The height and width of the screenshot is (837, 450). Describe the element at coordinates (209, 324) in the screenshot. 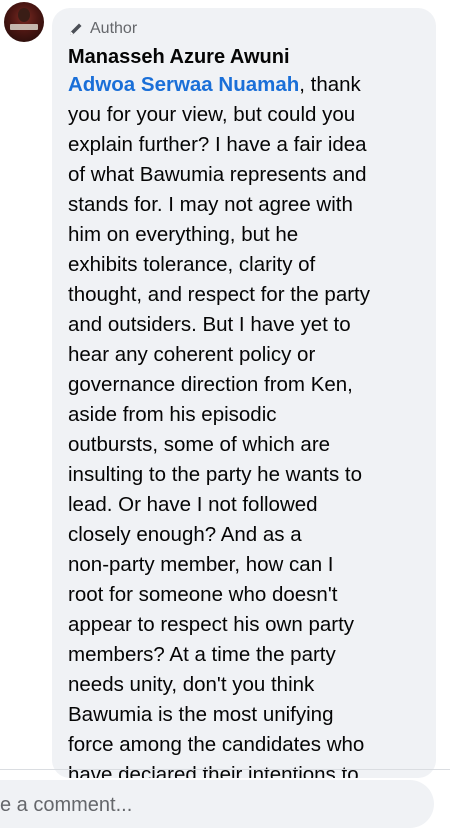

I see `comment-text-line: and outsiders. But I have yet to` at that location.